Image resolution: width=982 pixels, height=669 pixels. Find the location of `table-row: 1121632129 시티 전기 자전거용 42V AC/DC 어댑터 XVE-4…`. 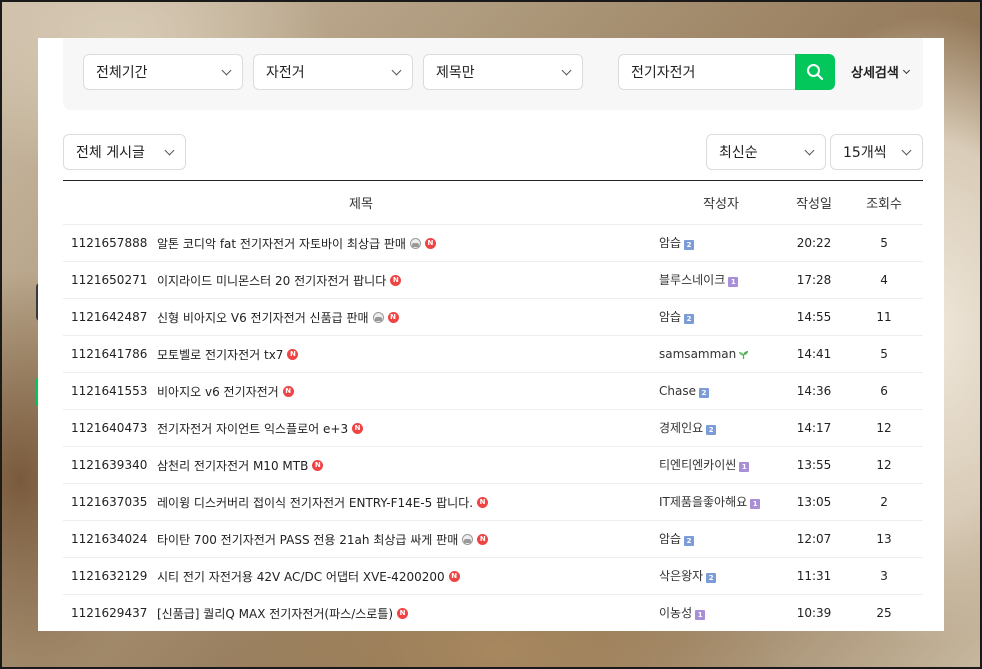

table-row: 1121632129 시티 전기 자전거용 42V AC/DC 어댑터 XVE-4… is located at coordinates (493, 576).